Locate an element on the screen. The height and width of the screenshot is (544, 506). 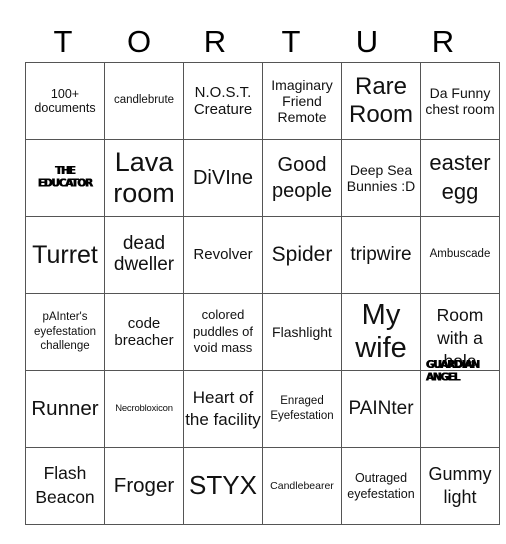
bingo-cell: GUARDIAN ANGEL is located at coordinates (460, 403).